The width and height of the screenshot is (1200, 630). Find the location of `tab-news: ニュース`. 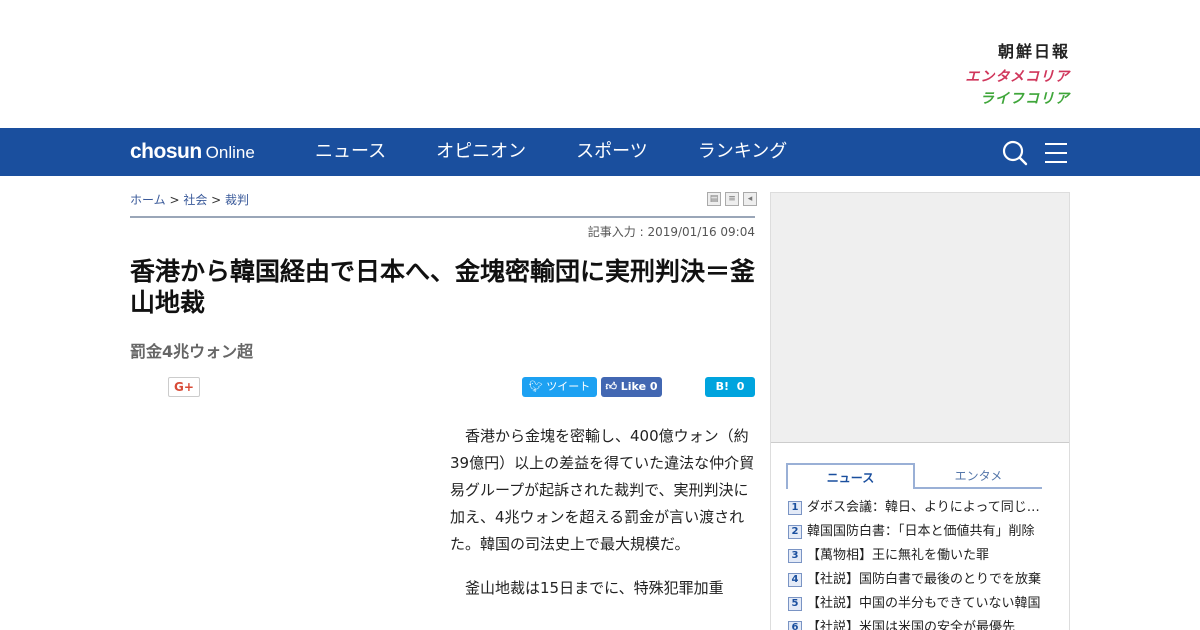

tab-news: ニュース is located at coordinates (850, 476).